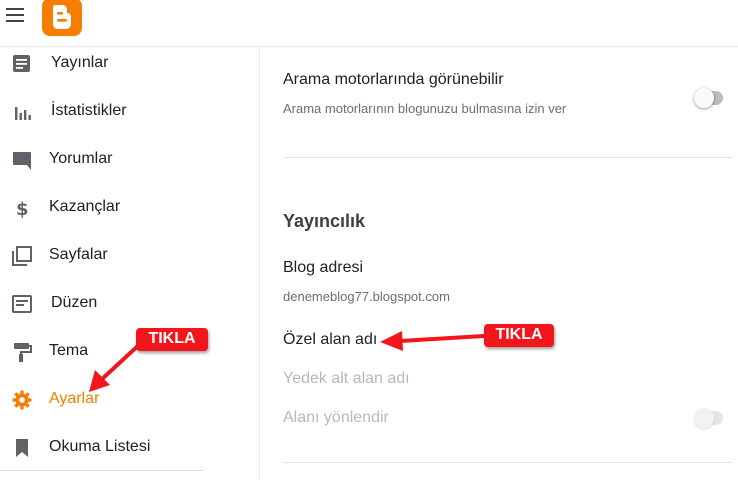  What do you see at coordinates (369, 23) in the screenshot?
I see `top-bar` at bounding box center [369, 23].